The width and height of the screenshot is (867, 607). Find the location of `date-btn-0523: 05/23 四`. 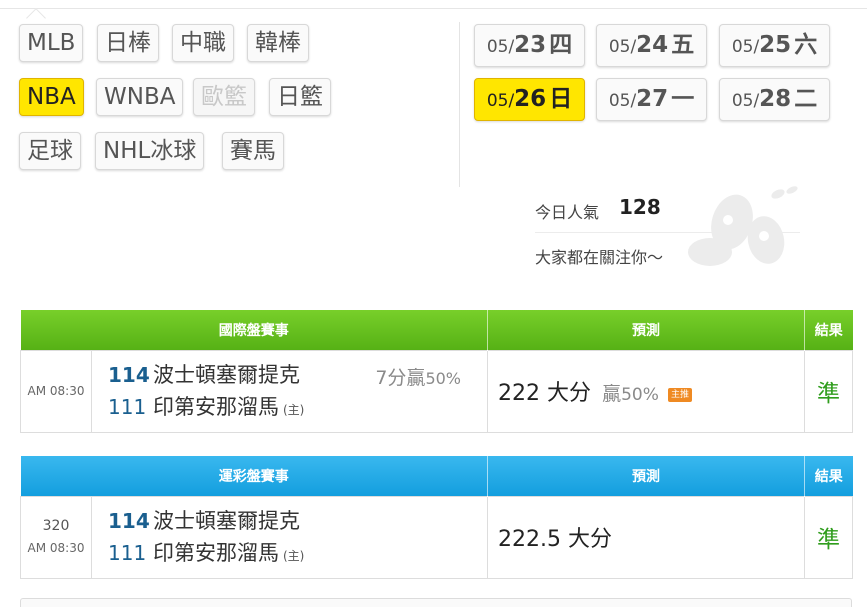

date-btn-0523: 05/23 四 is located at coordinates (529, 45).